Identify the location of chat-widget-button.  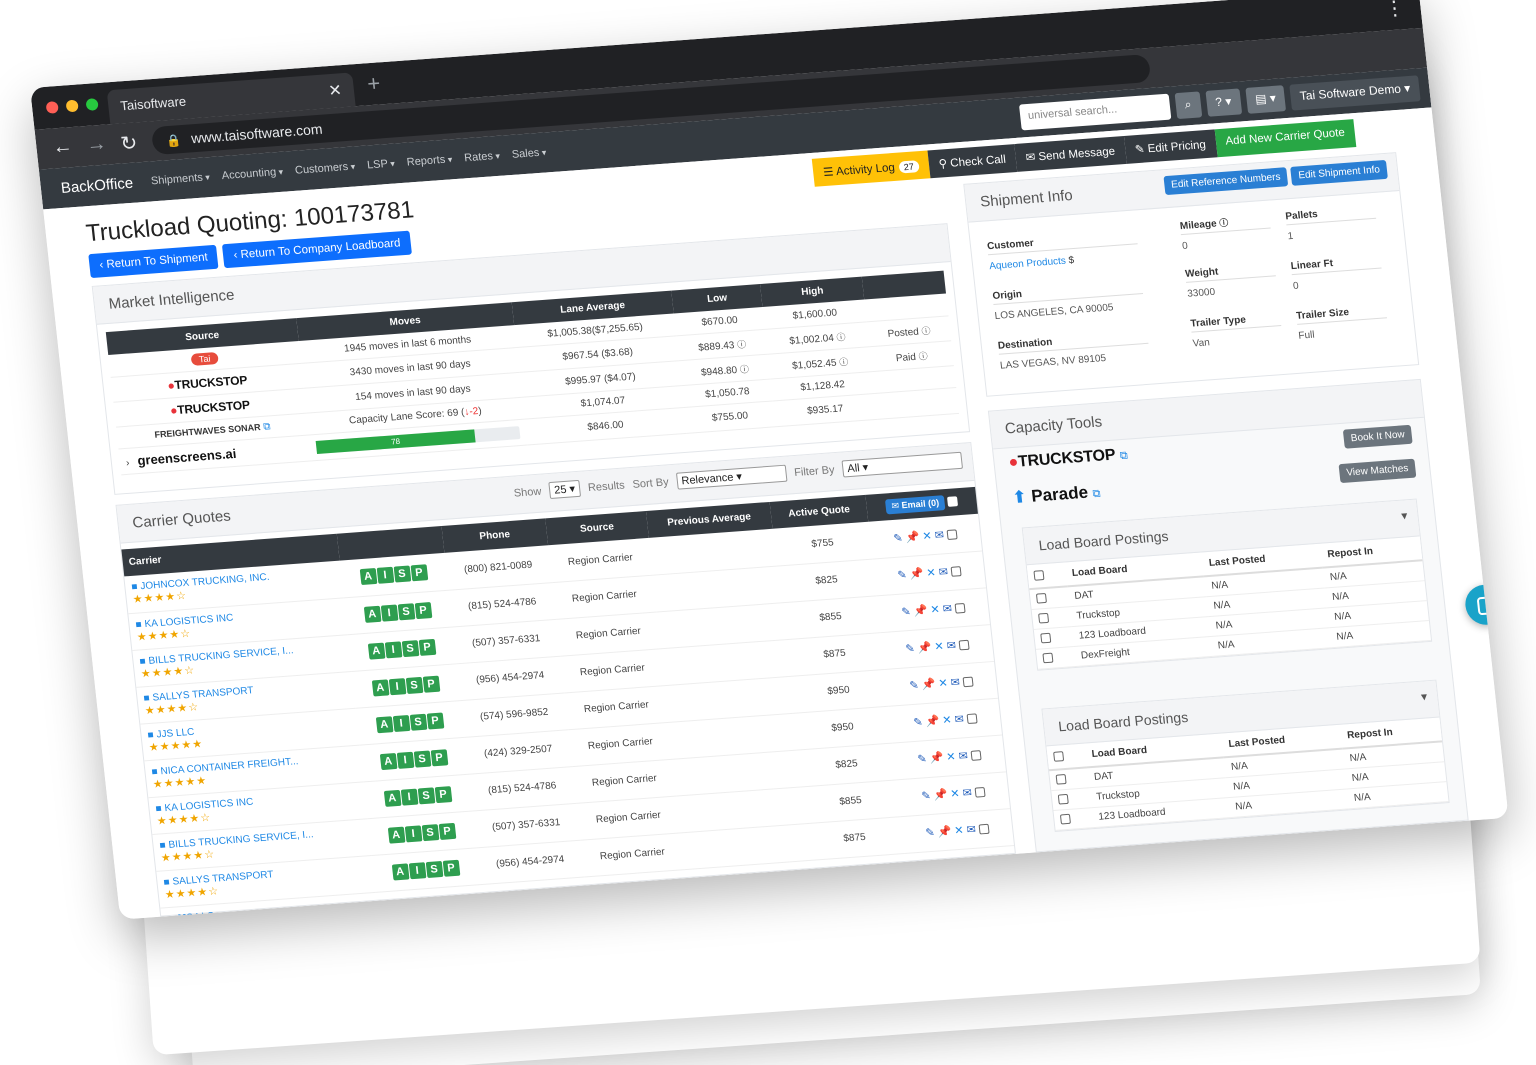
(1485, 605).